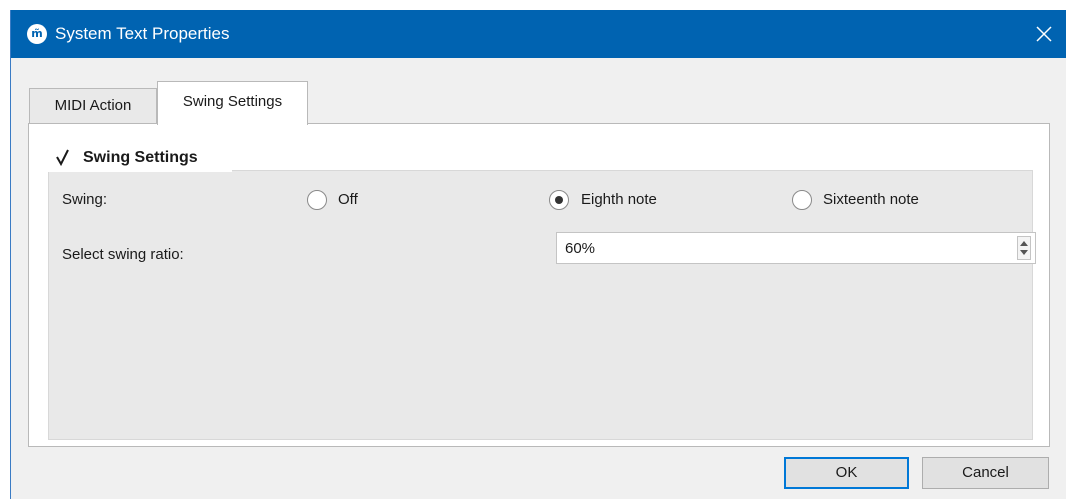 This screenshot has width=1066, height=499. What do you see at coordinates (348, 200) in the screenshot?
I see `radio-off-label: Off` at bounding box center [348, 200].